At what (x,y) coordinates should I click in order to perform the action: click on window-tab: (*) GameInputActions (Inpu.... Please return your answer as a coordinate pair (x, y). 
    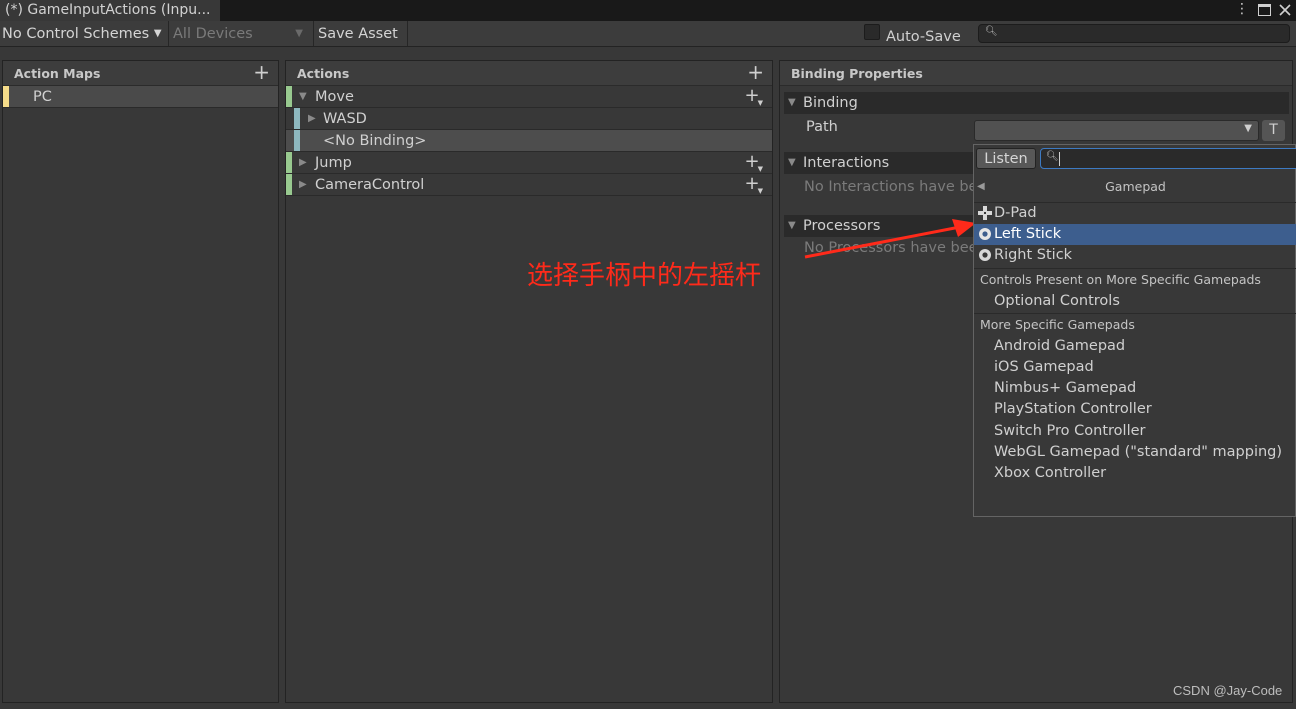
    Looking at the image, I should click on (110, 10).